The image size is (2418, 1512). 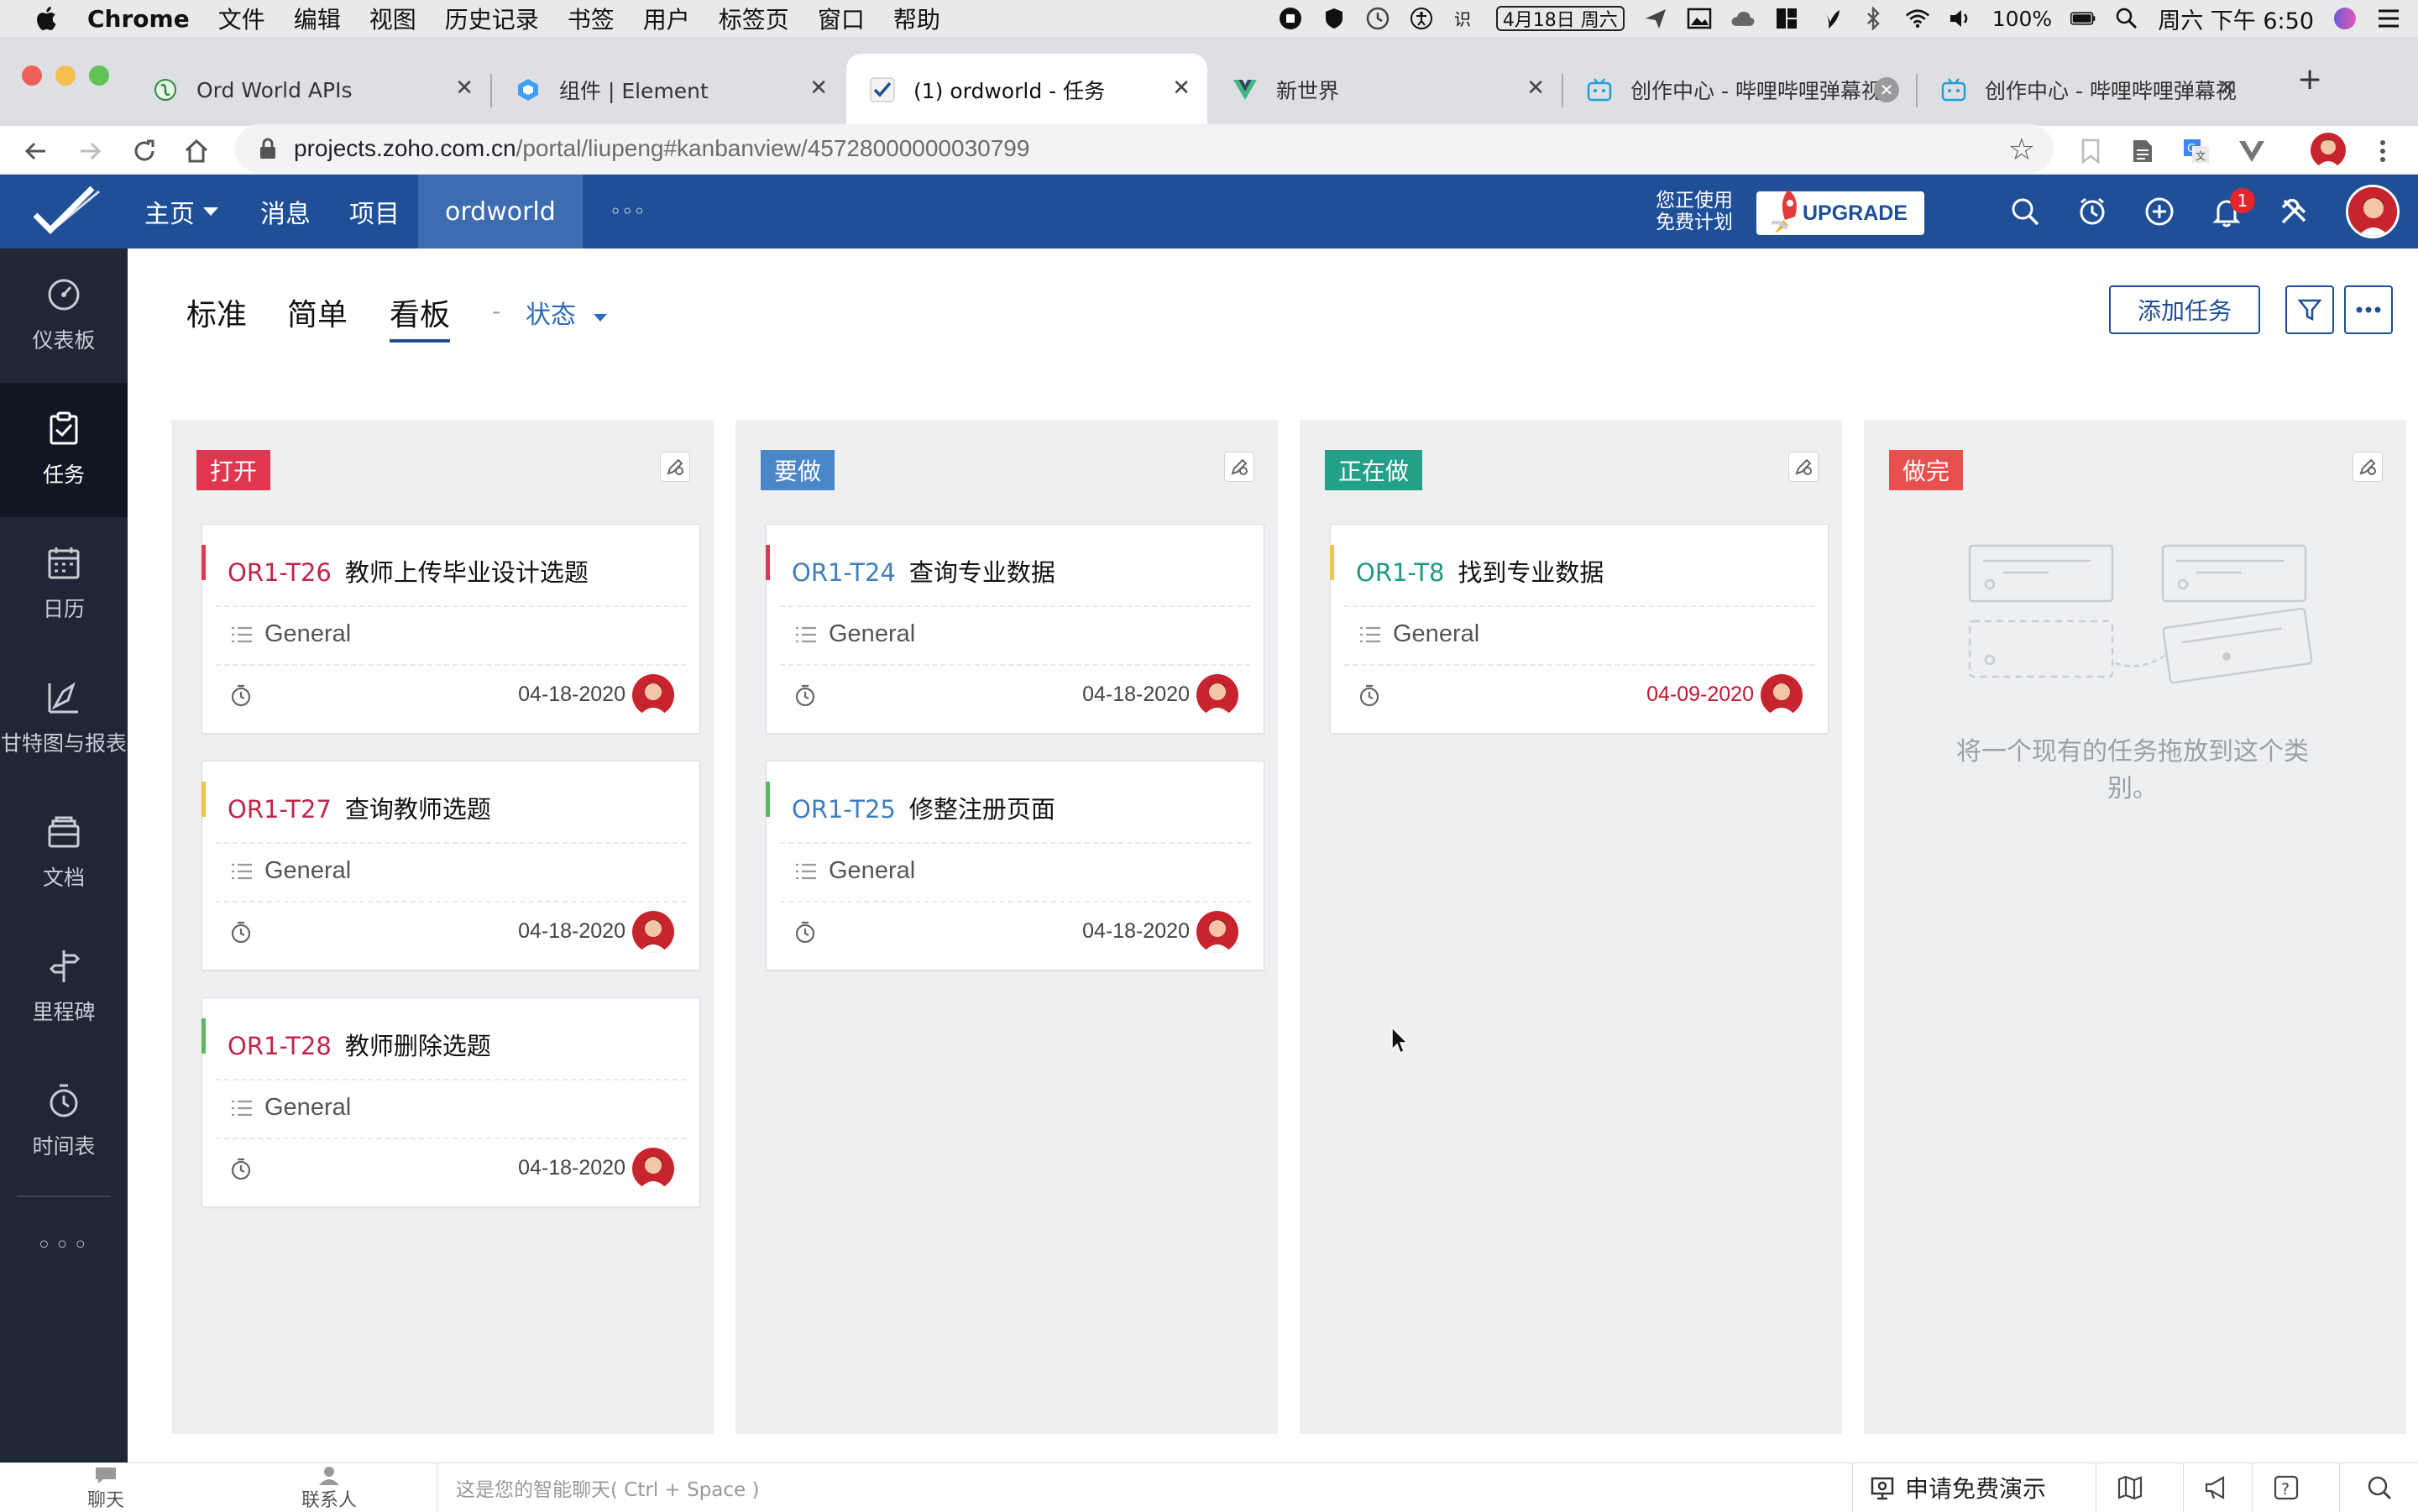 What do you see at coordinates (451, 629) in the screenshot?
I see `task-card: OR1-T26 教师上传毕业设计选题 General 04-18-2020` at bounding box center [451, 629].